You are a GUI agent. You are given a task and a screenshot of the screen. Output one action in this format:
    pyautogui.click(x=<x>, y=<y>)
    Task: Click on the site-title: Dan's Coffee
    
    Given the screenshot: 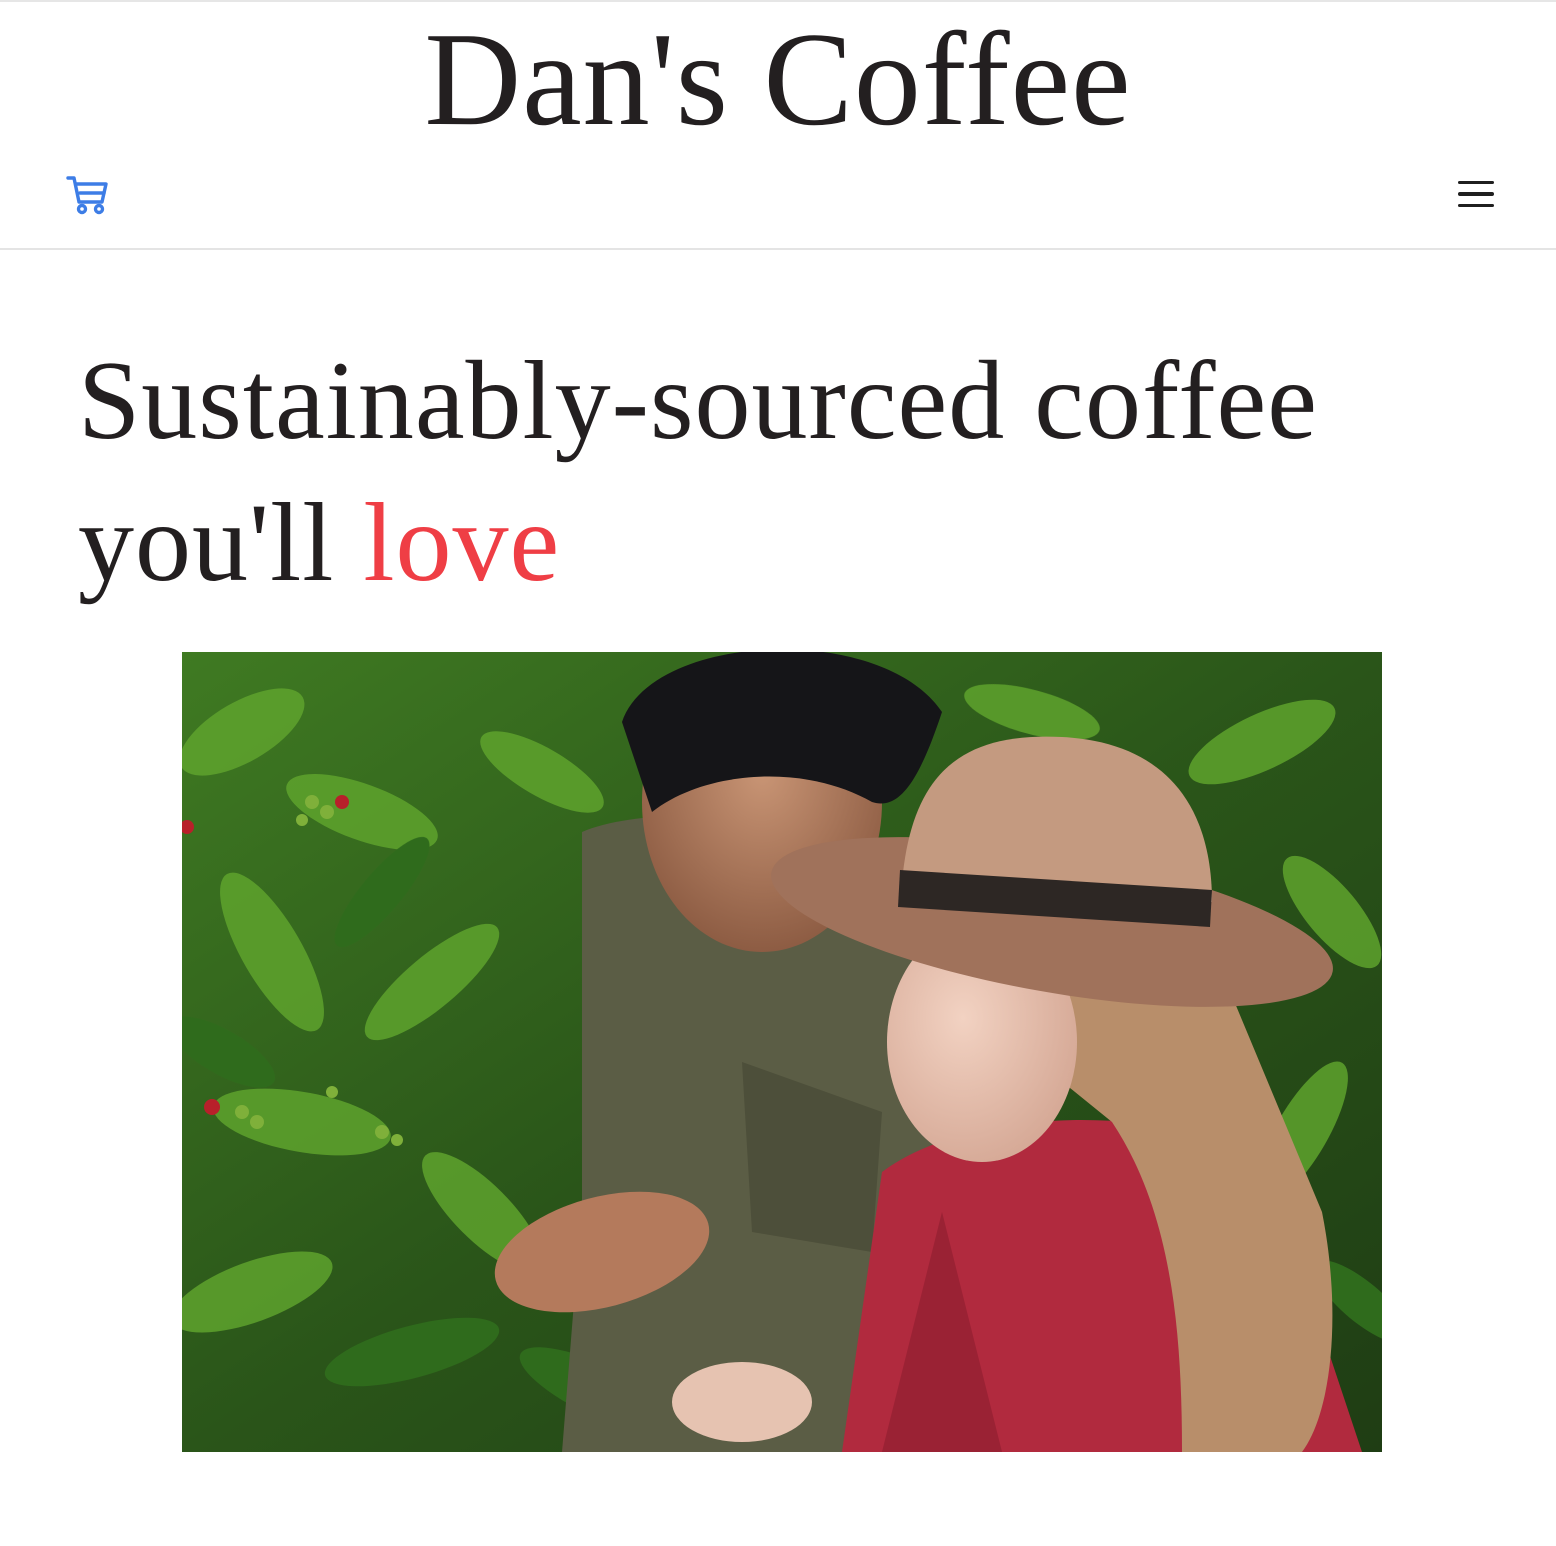 What is the action you would take?
    pyautogui.click(x=778, y=79)
    